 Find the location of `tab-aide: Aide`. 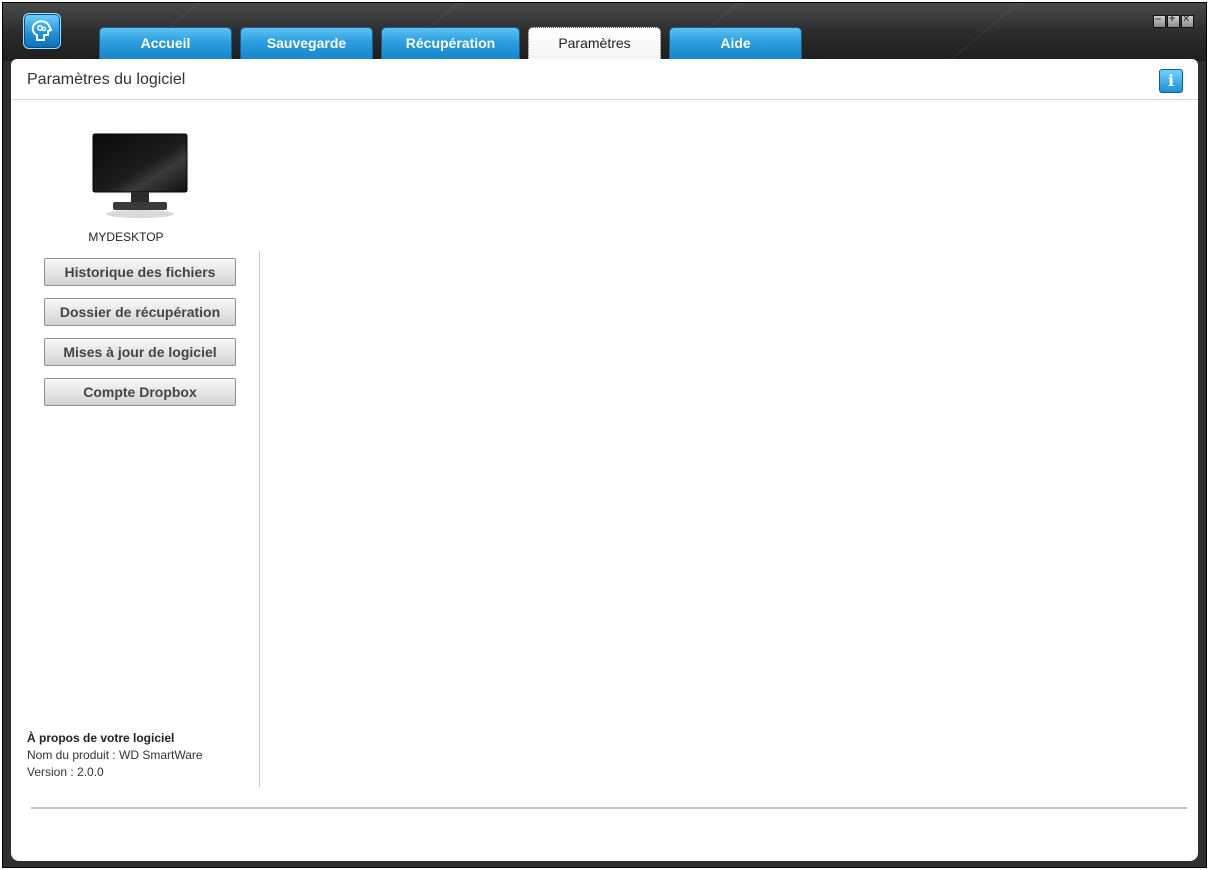

tab-aide: Aide is located at coordinates (735, 43).